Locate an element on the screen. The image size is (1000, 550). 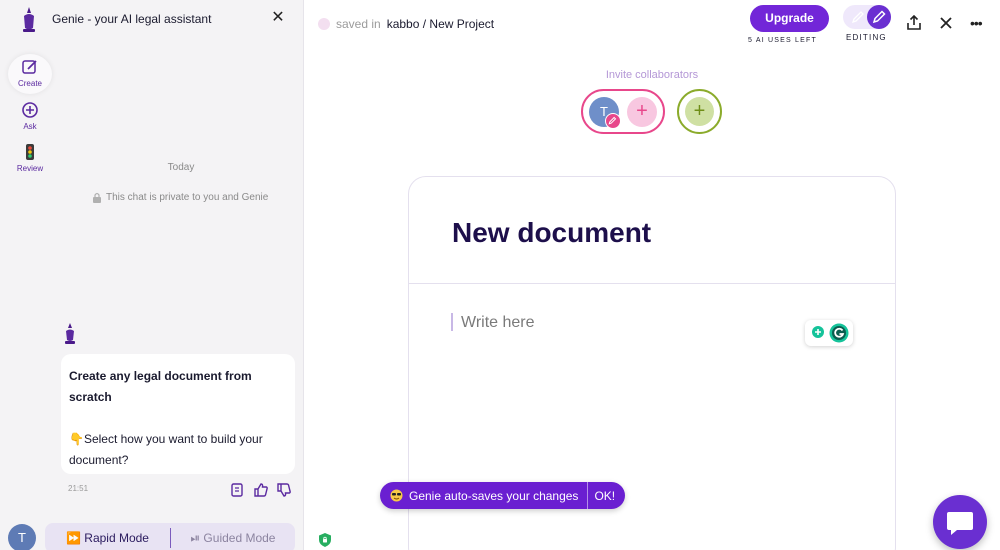
chat-bubble-icon is located at coordinates (960, 523).